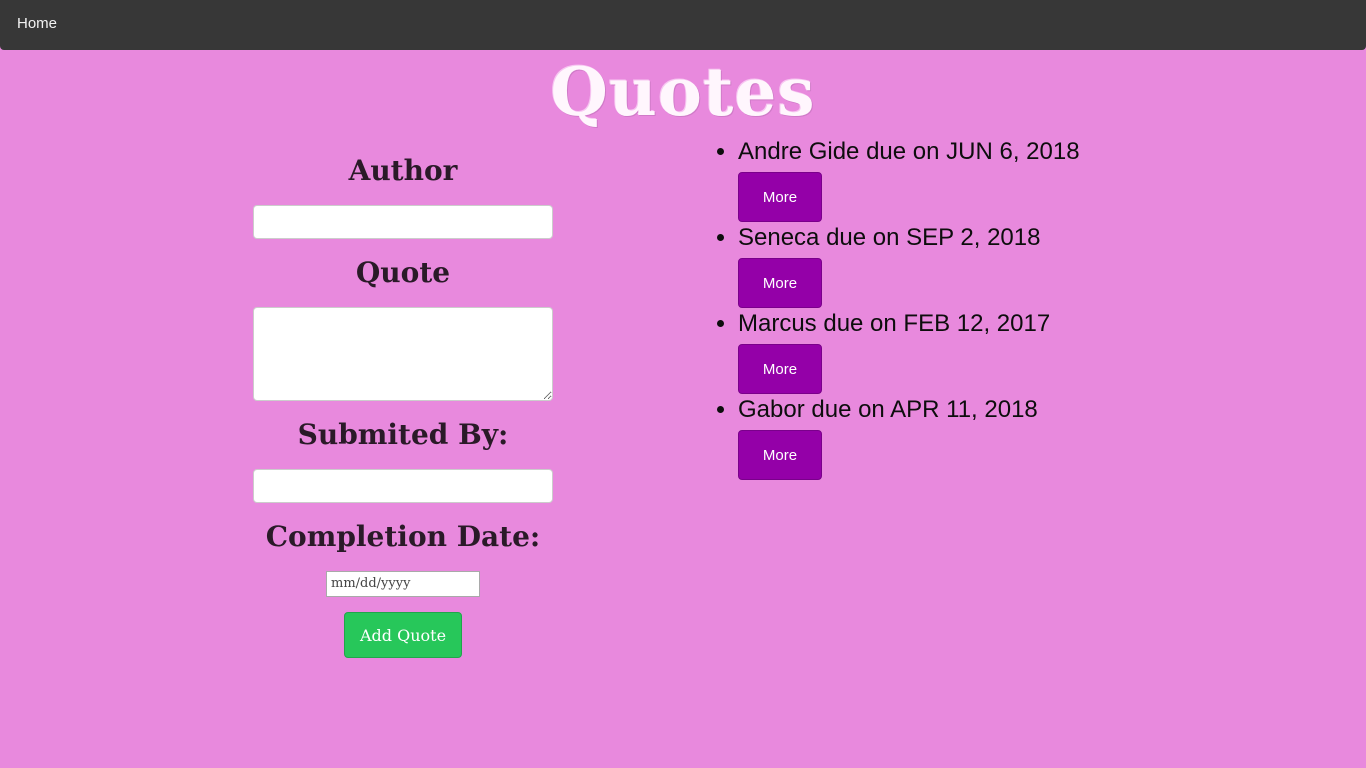 The width and height of the screenshot is (1366, 768). Describe the element at coordinates (909, 151) in the screenshot. I see `quote-item-text: Andre Gide due on JUN 6, 2018` at that location.